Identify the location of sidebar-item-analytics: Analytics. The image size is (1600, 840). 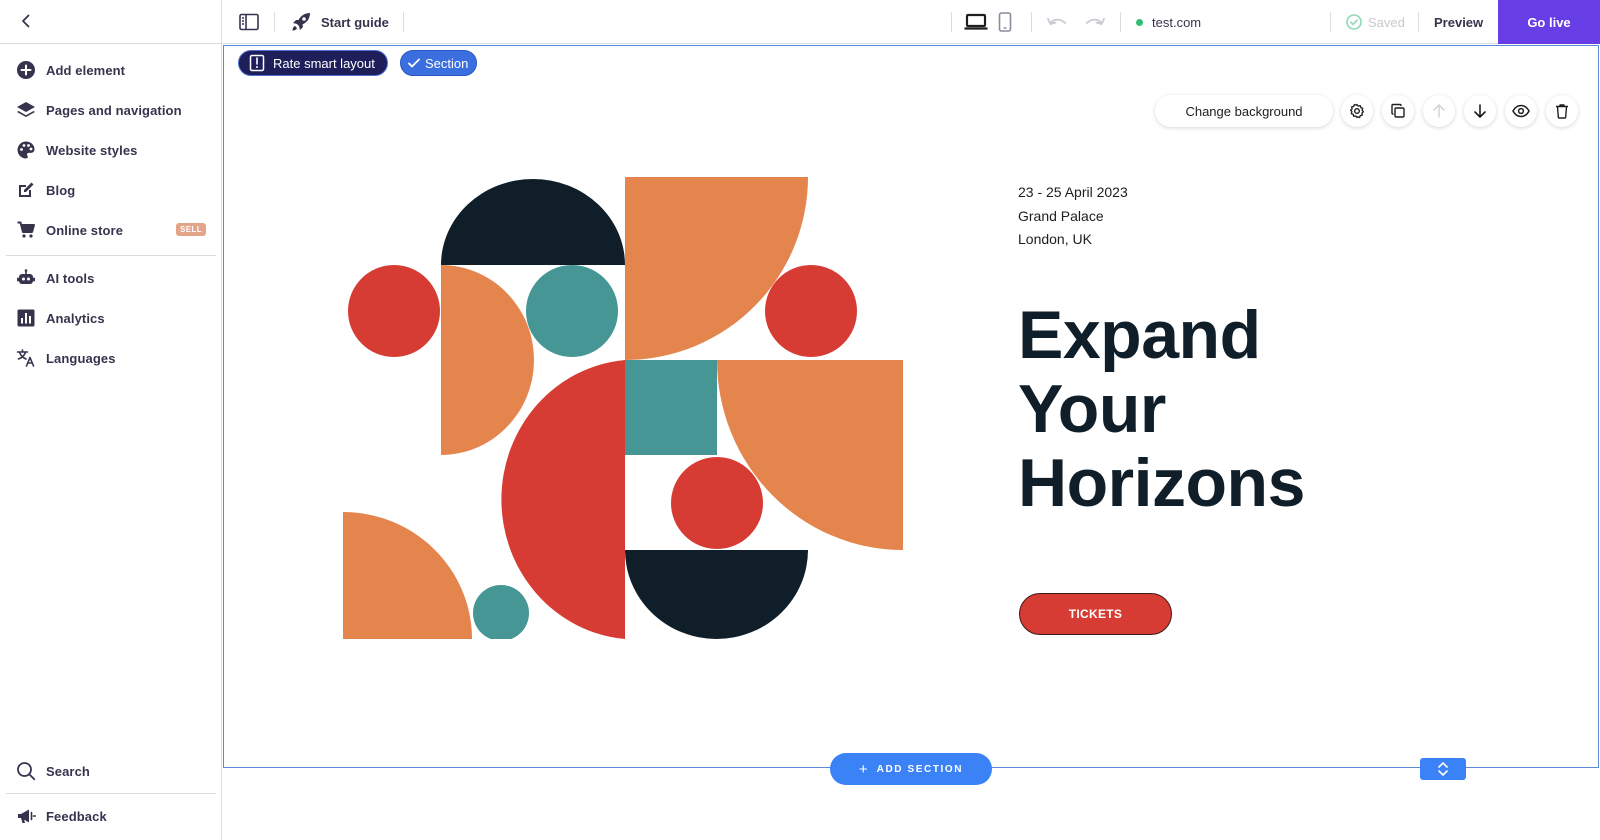
(111, 318).